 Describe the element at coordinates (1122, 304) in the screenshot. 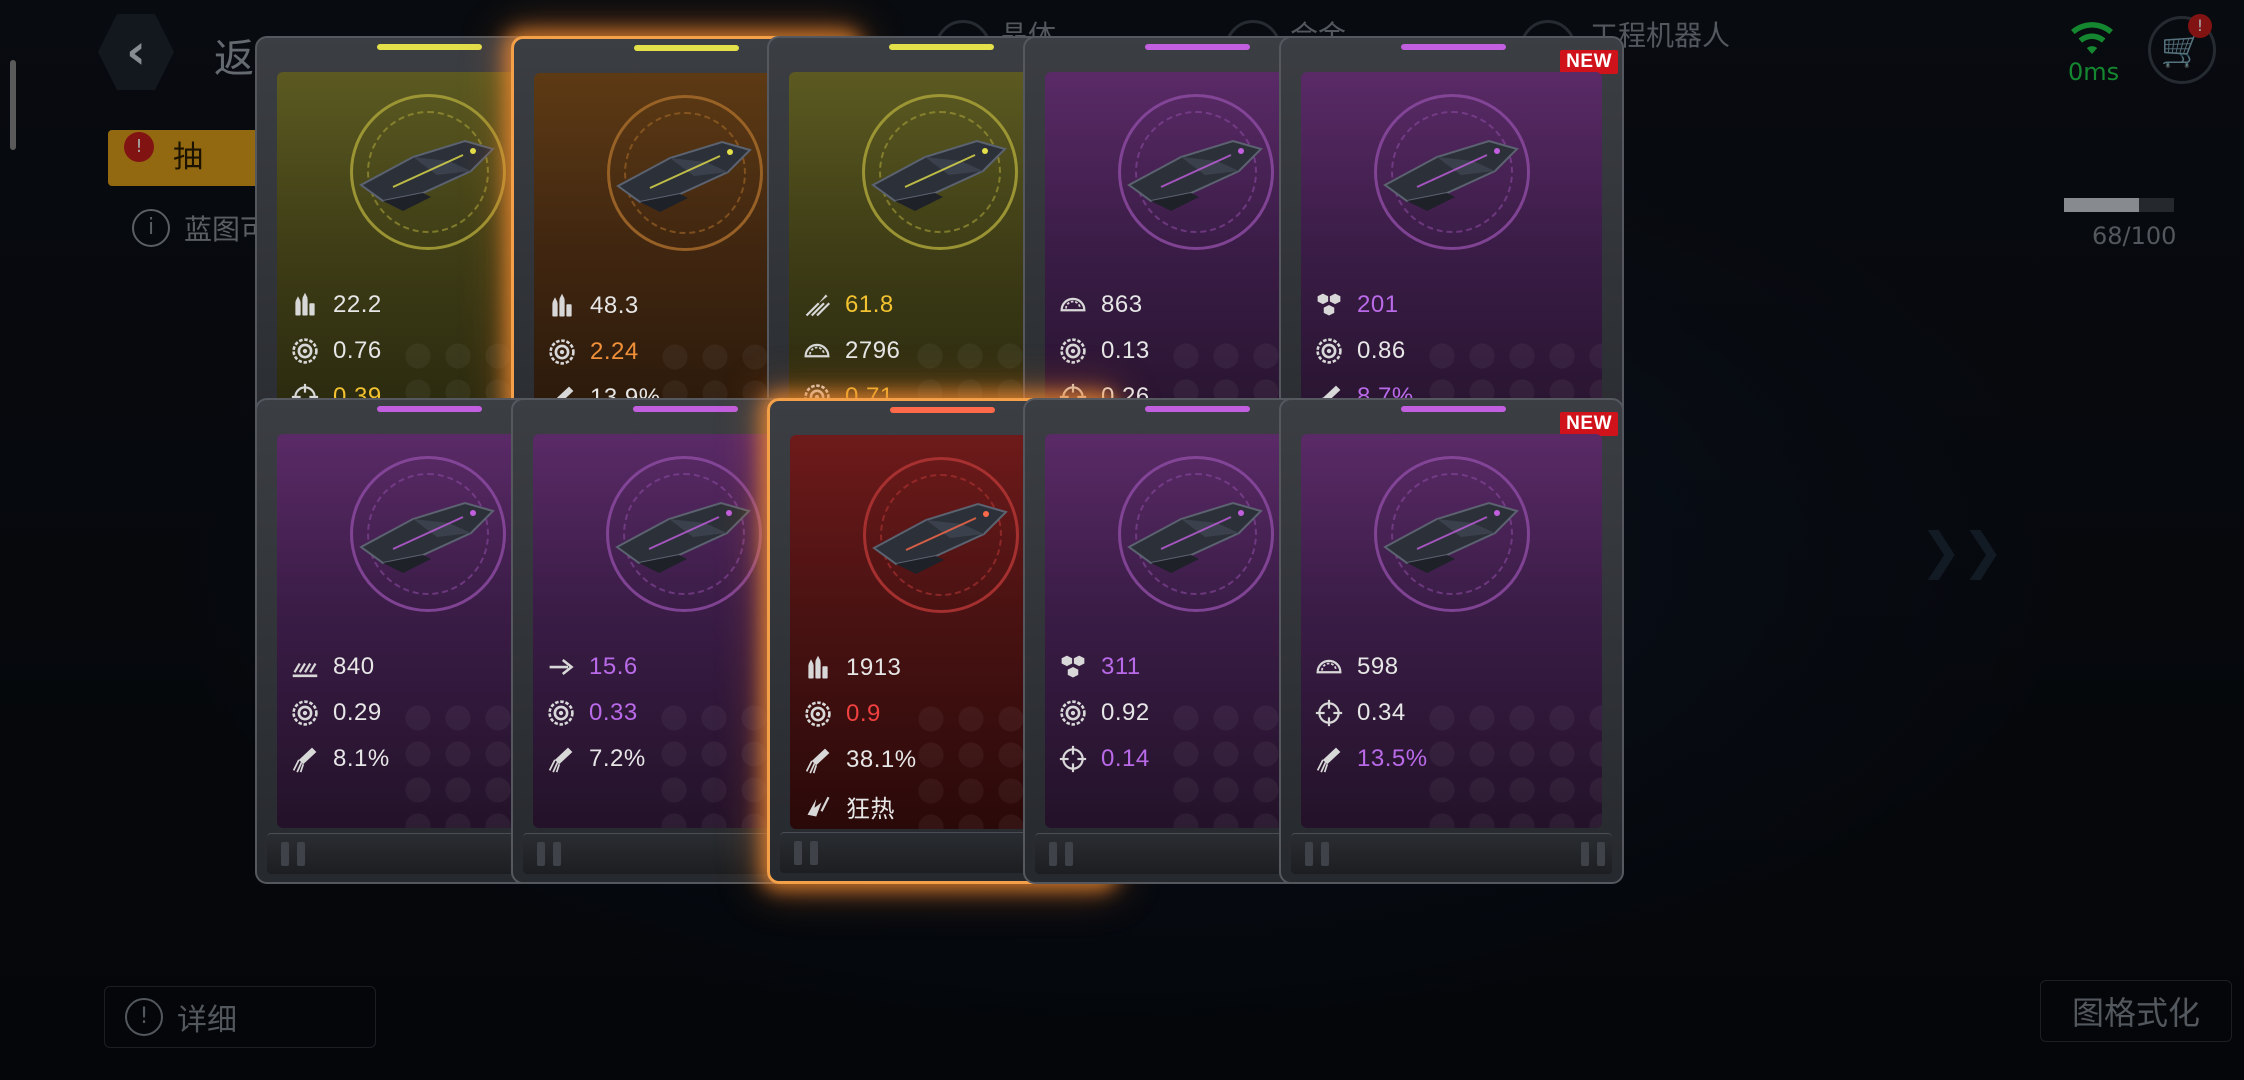

I see `stat-value: 863` at that location.